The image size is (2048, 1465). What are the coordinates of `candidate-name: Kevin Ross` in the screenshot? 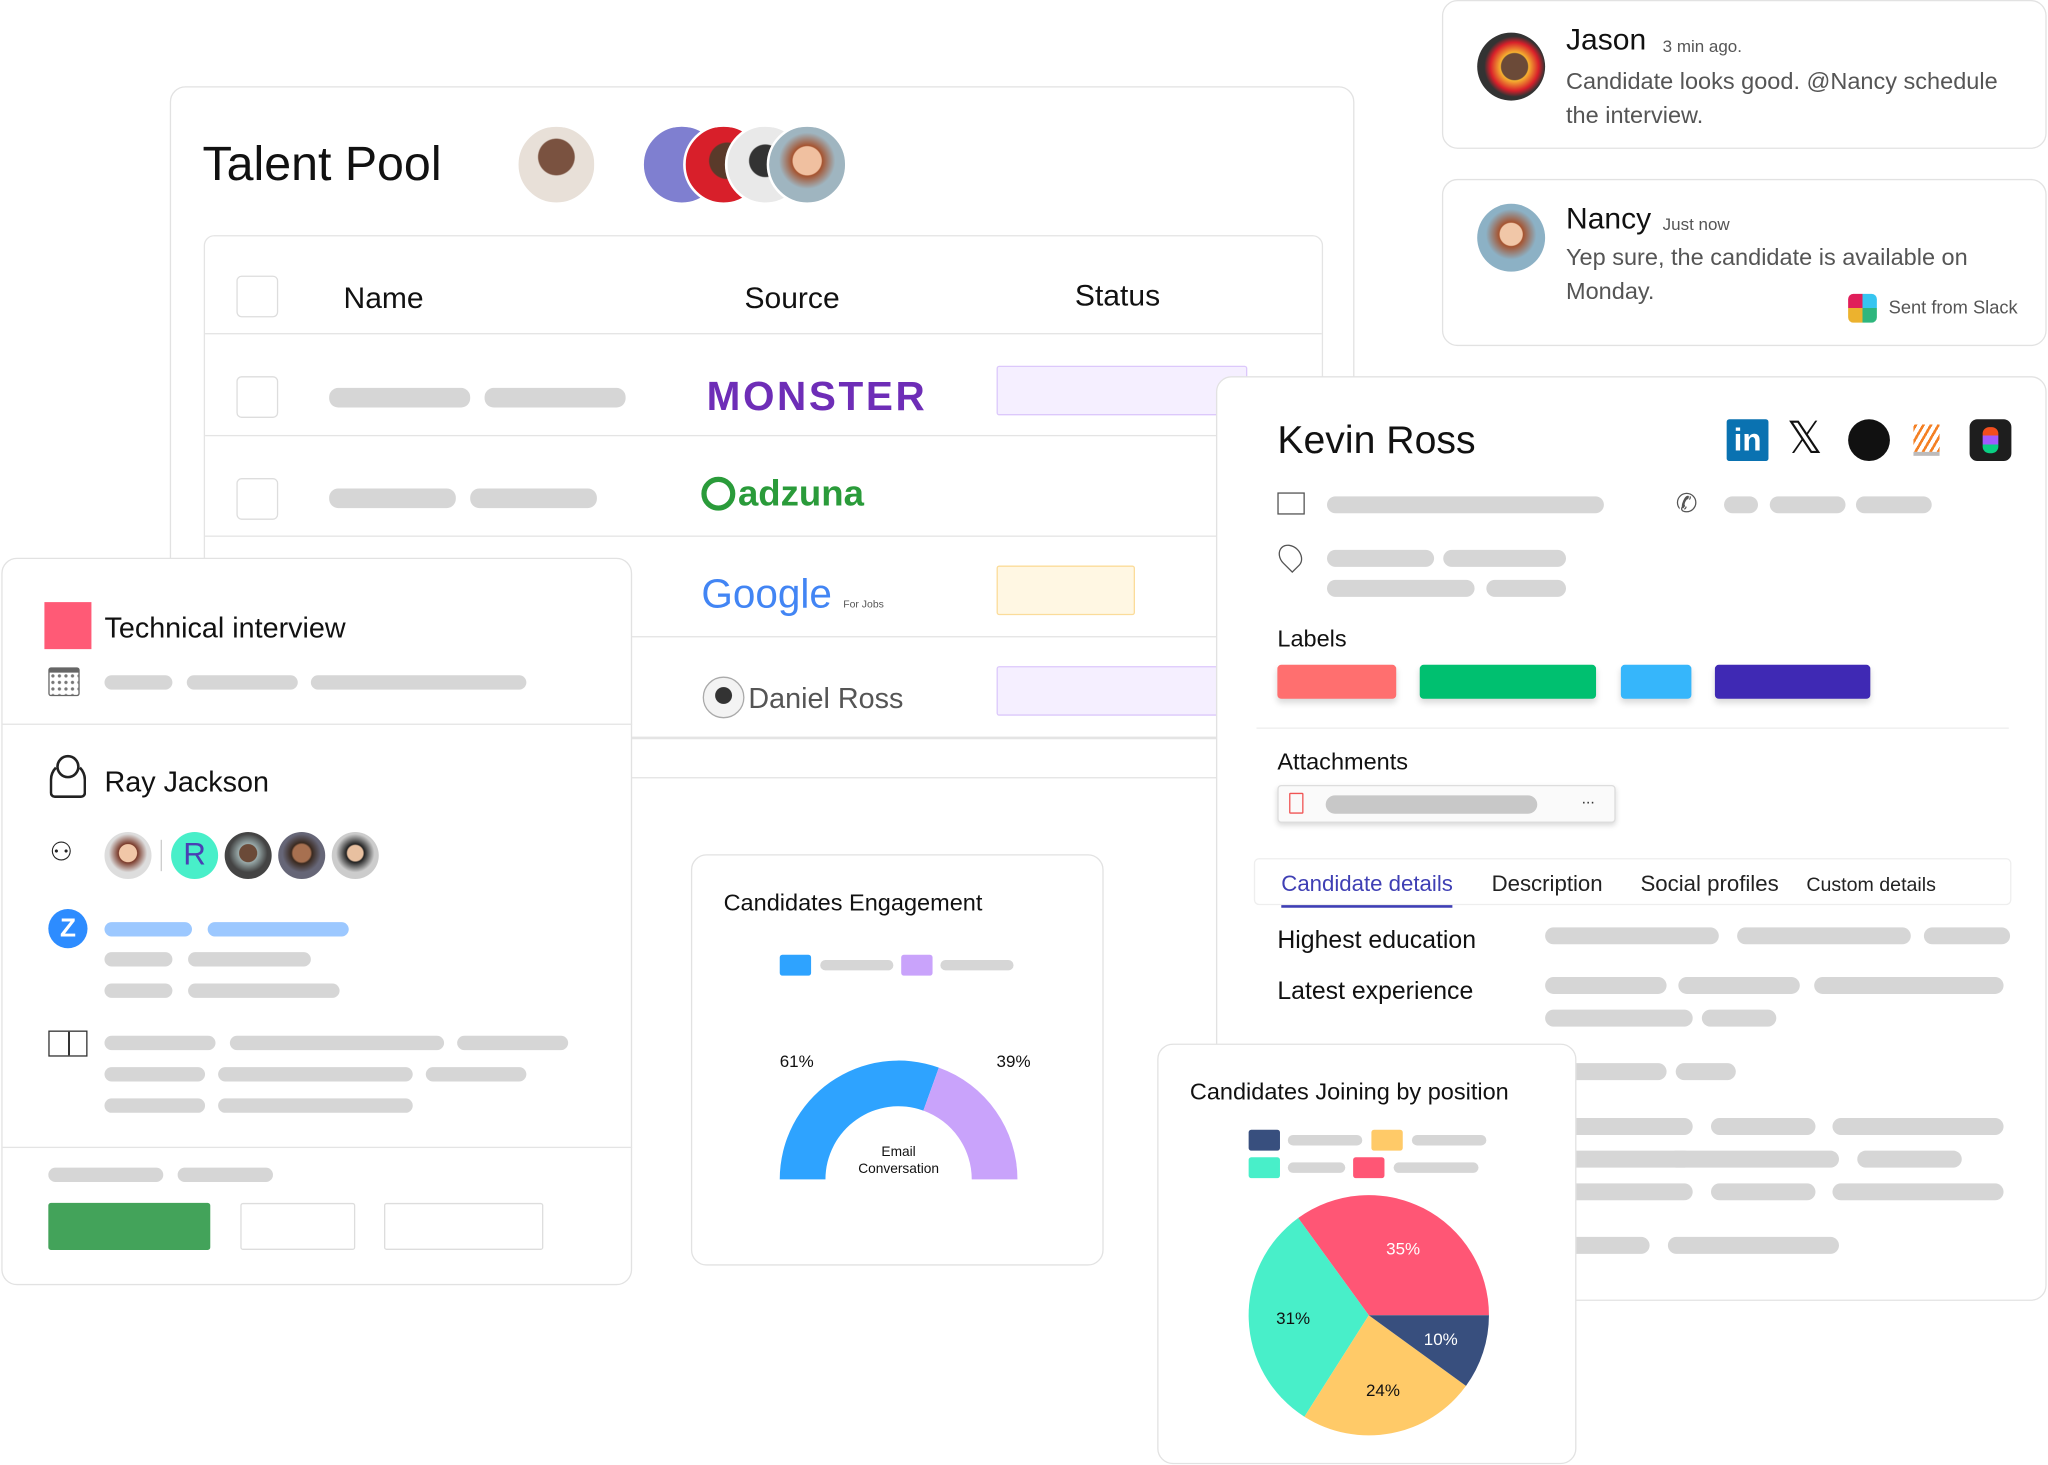 It's located at (1376, 441).